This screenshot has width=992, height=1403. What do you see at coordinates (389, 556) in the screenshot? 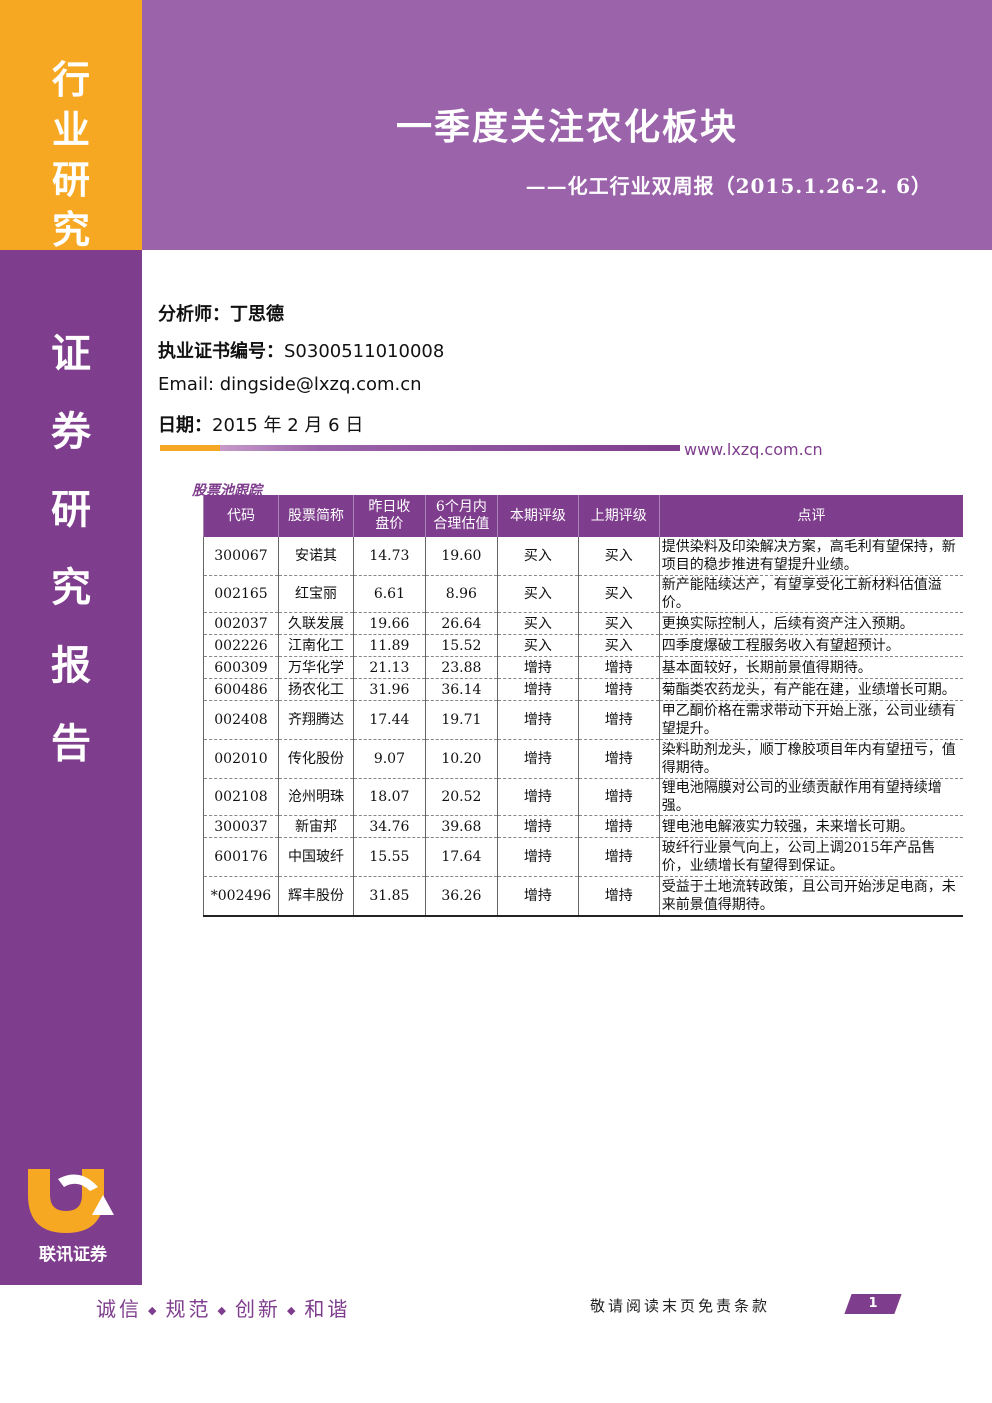
I see `cell-close: 14.73` at bounding box center [389, 556].